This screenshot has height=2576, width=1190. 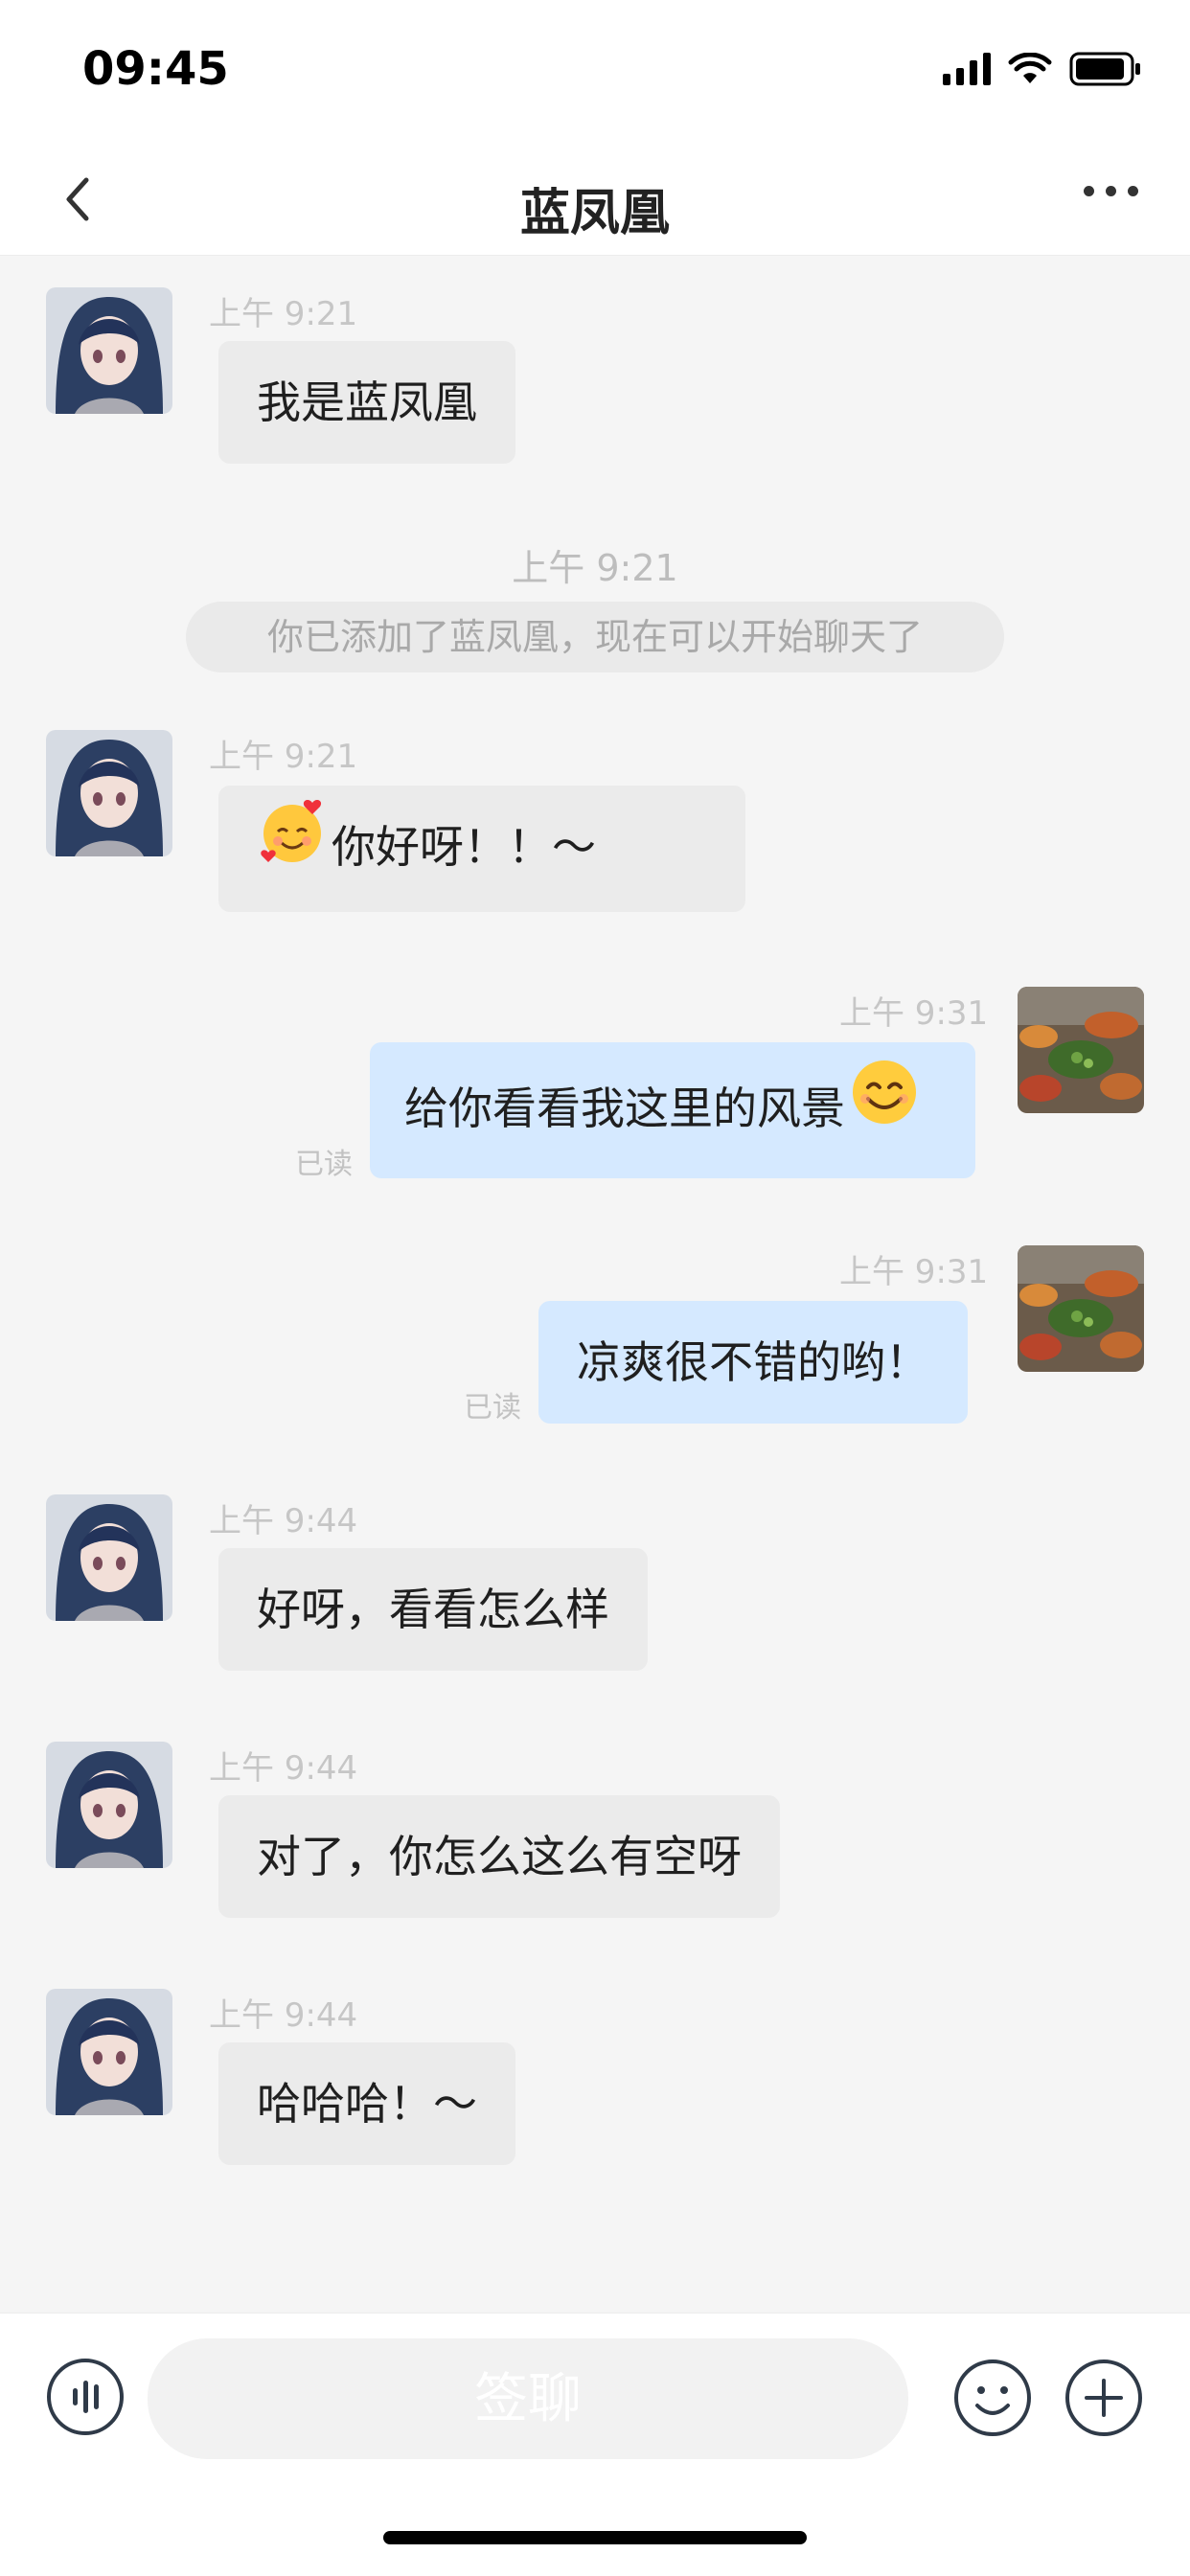 I want to click on signal-icon, so click(x=967, y=69).